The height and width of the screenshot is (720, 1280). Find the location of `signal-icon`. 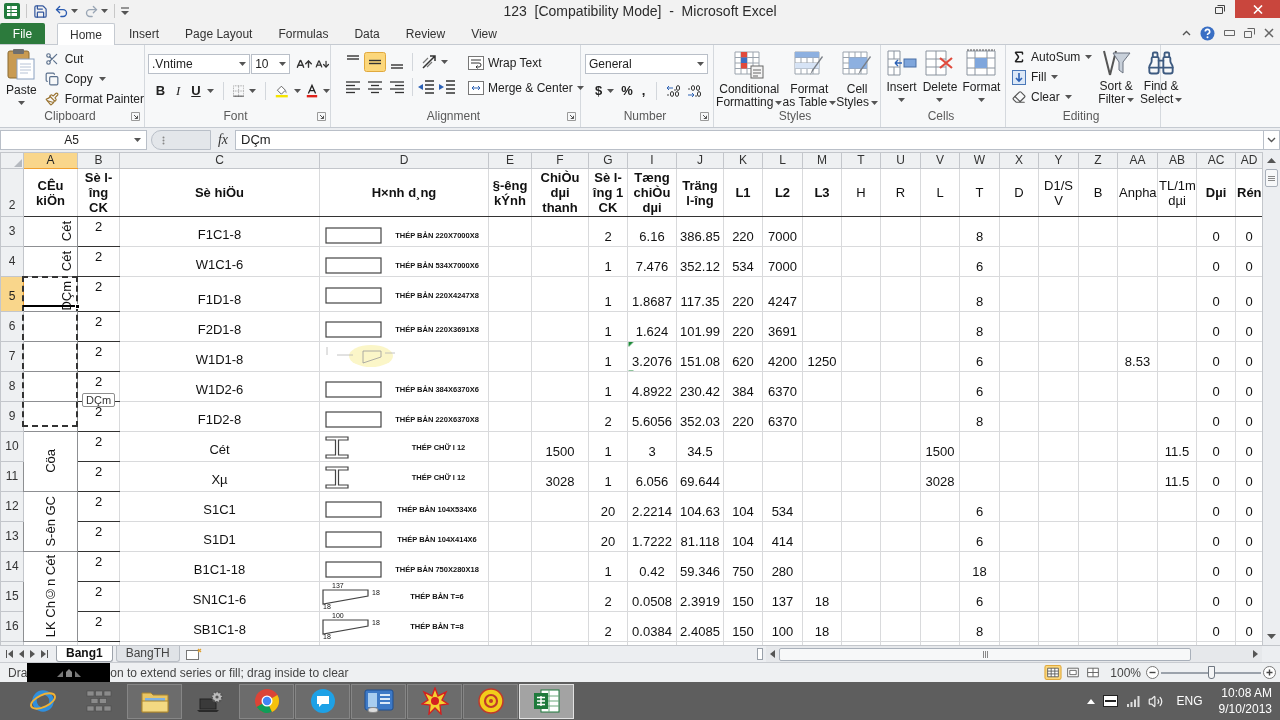

signal-icon is located at coordinates (1132, 701).